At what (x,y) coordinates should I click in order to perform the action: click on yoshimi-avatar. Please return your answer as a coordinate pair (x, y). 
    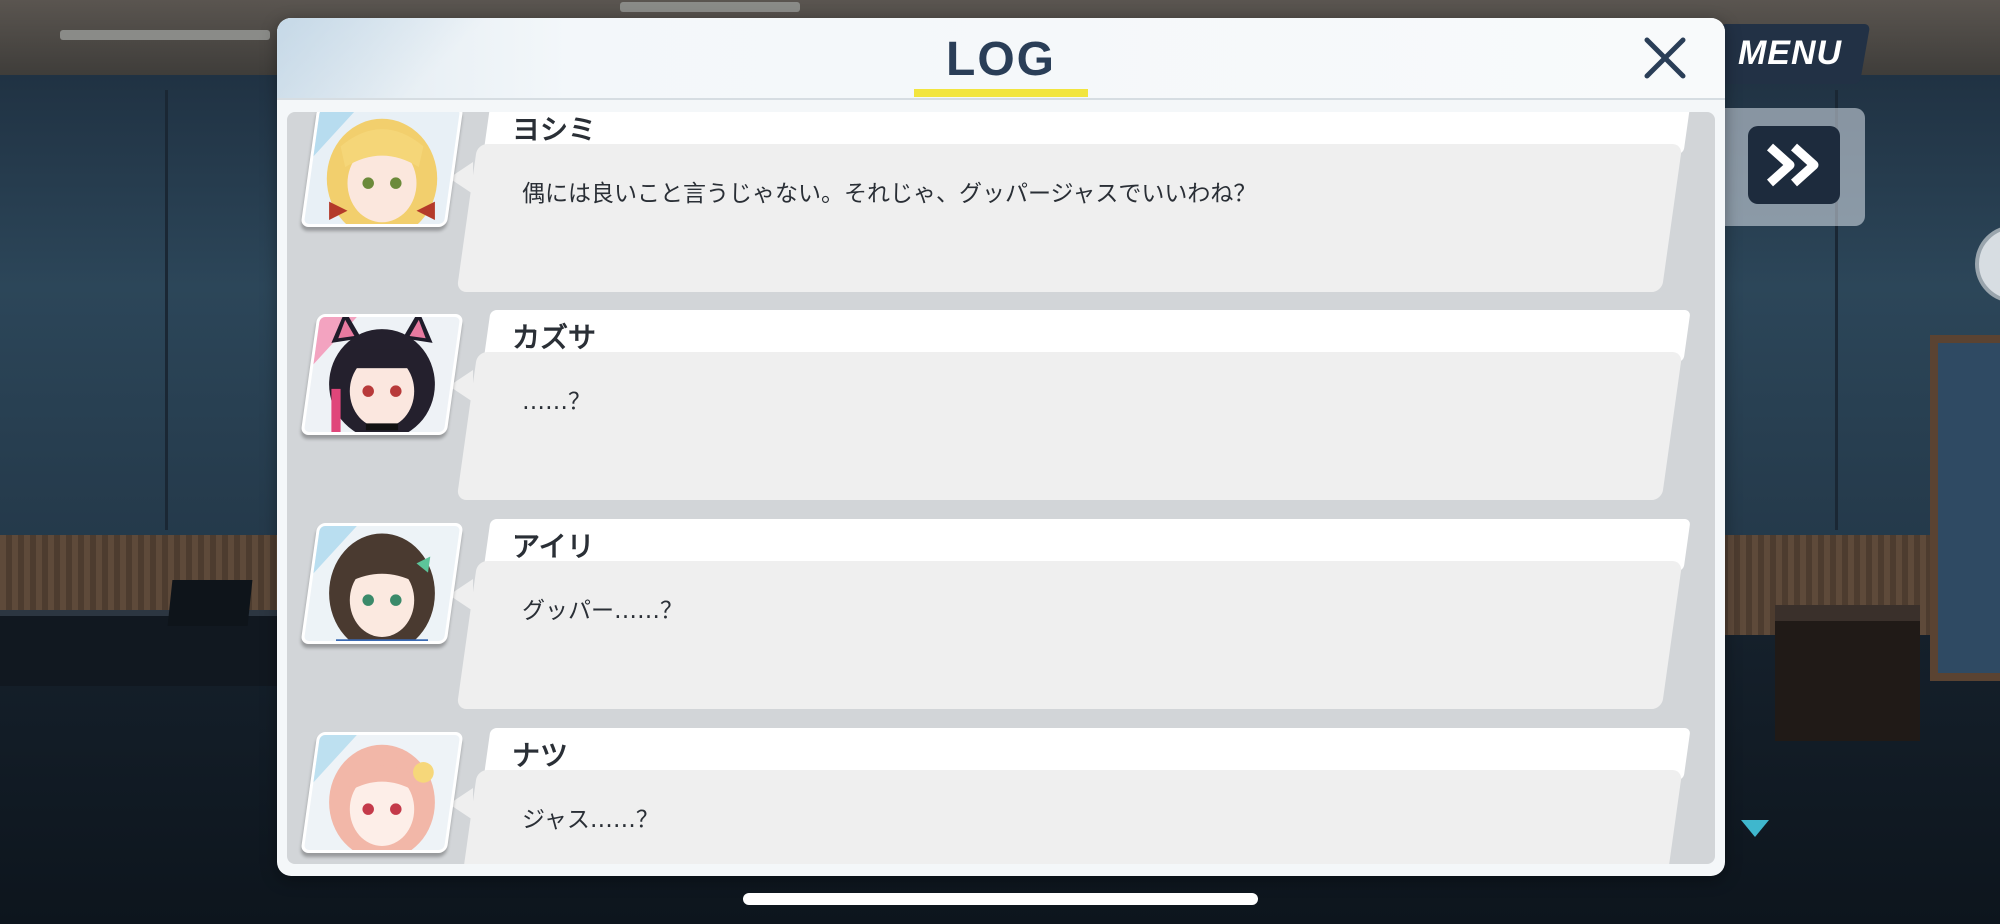
    Looking at the image, I should click on (382, 169).